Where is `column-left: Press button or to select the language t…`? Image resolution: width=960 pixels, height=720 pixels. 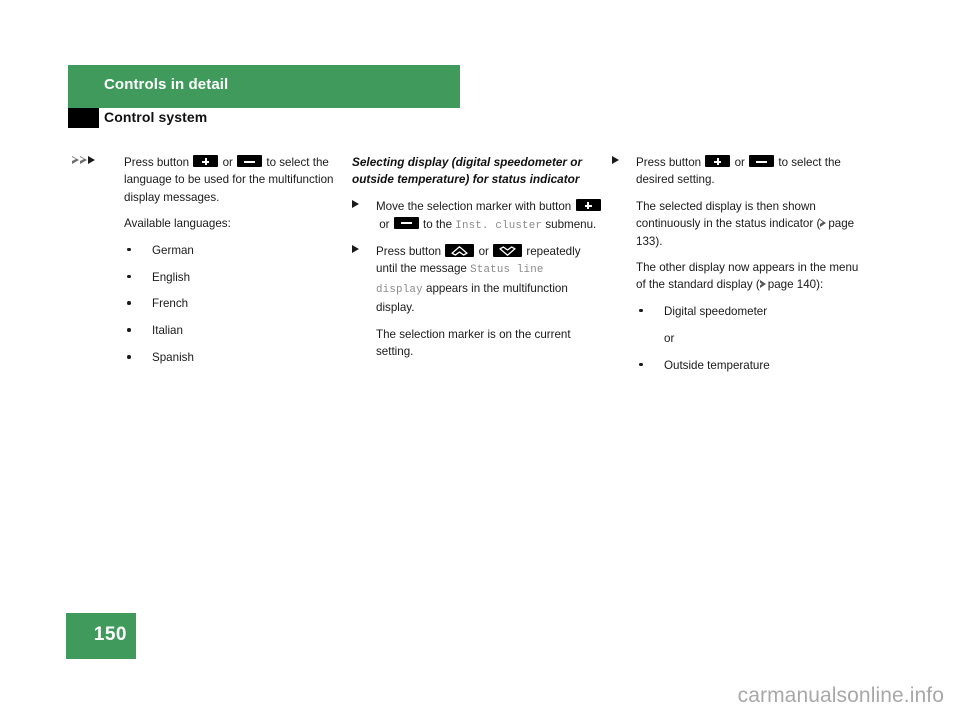 column-left: Press button or to select the language t… is located at coordinates (205, 265).